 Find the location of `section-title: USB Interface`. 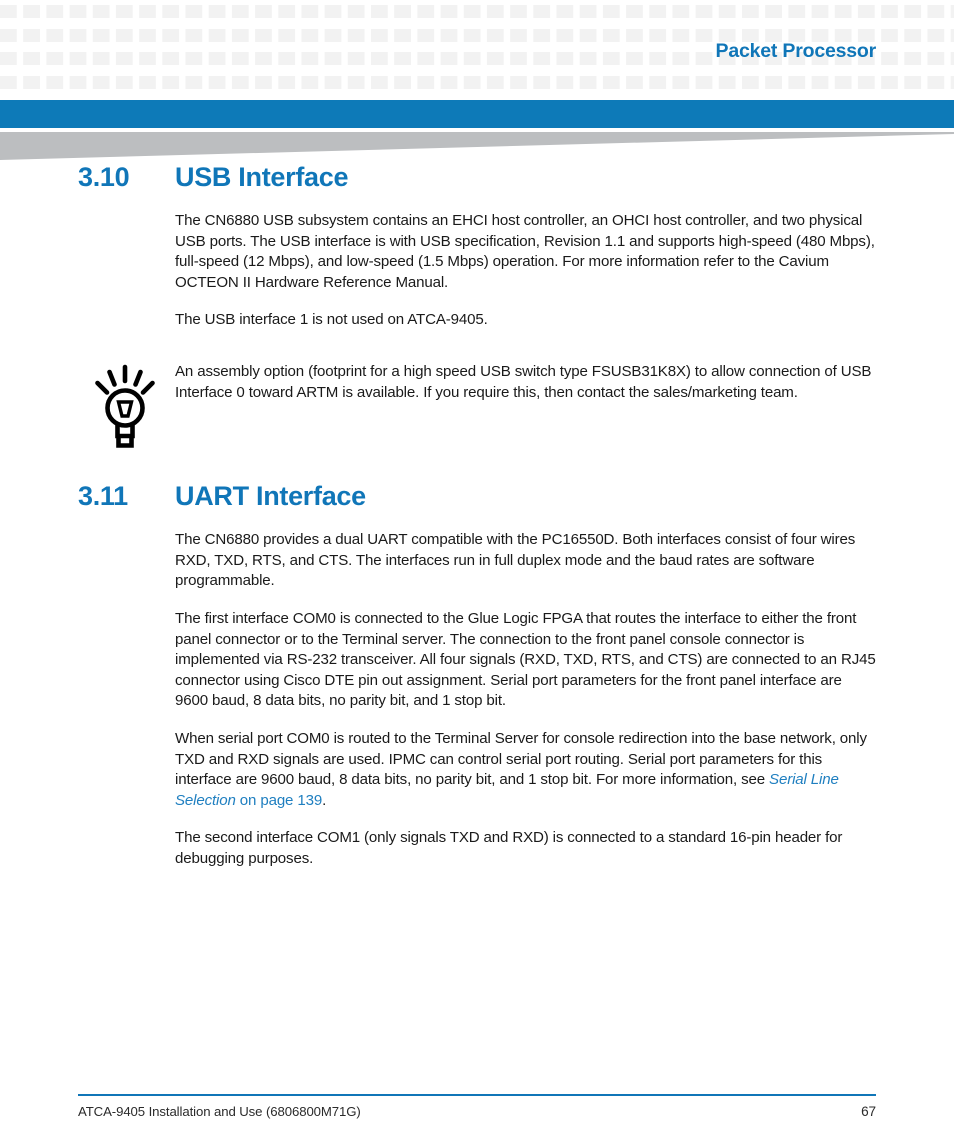

section-title: USB Interface is located at coordinates (262, 177).